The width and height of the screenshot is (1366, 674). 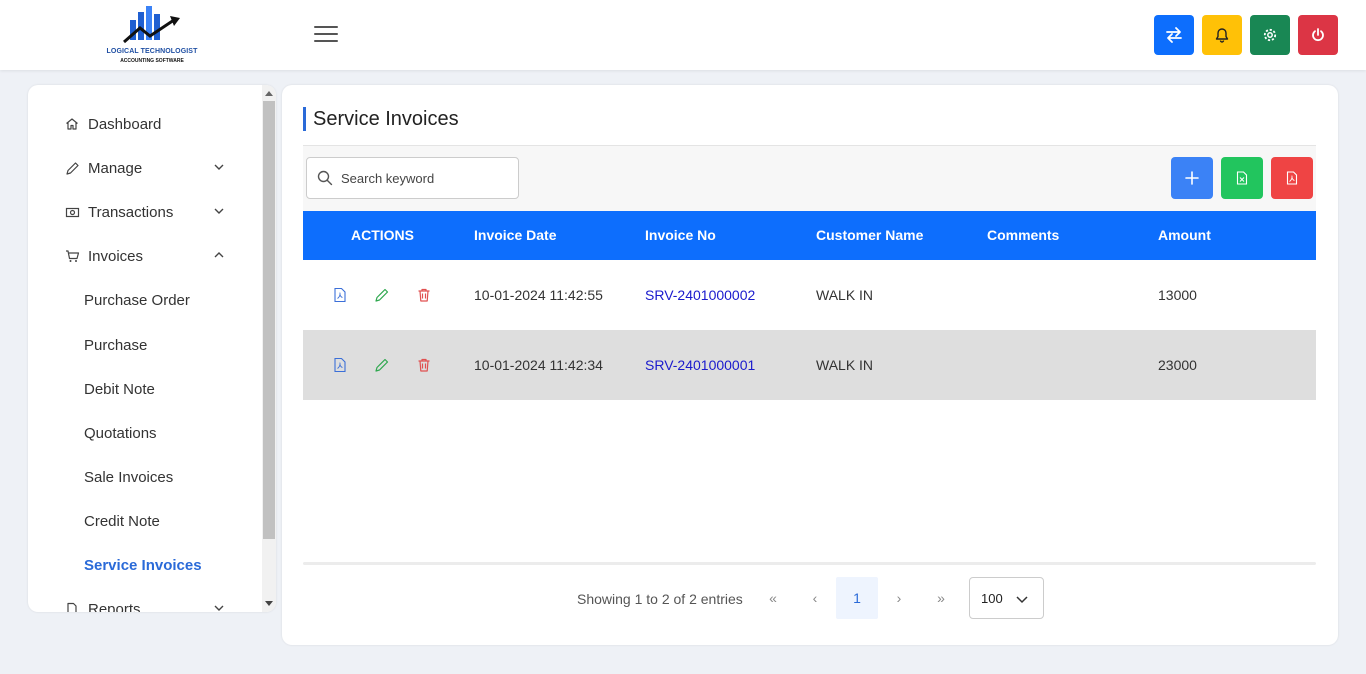 I want to click on sidebar-subitem-debit-note: Debit Note, so click(x=119, y=389).